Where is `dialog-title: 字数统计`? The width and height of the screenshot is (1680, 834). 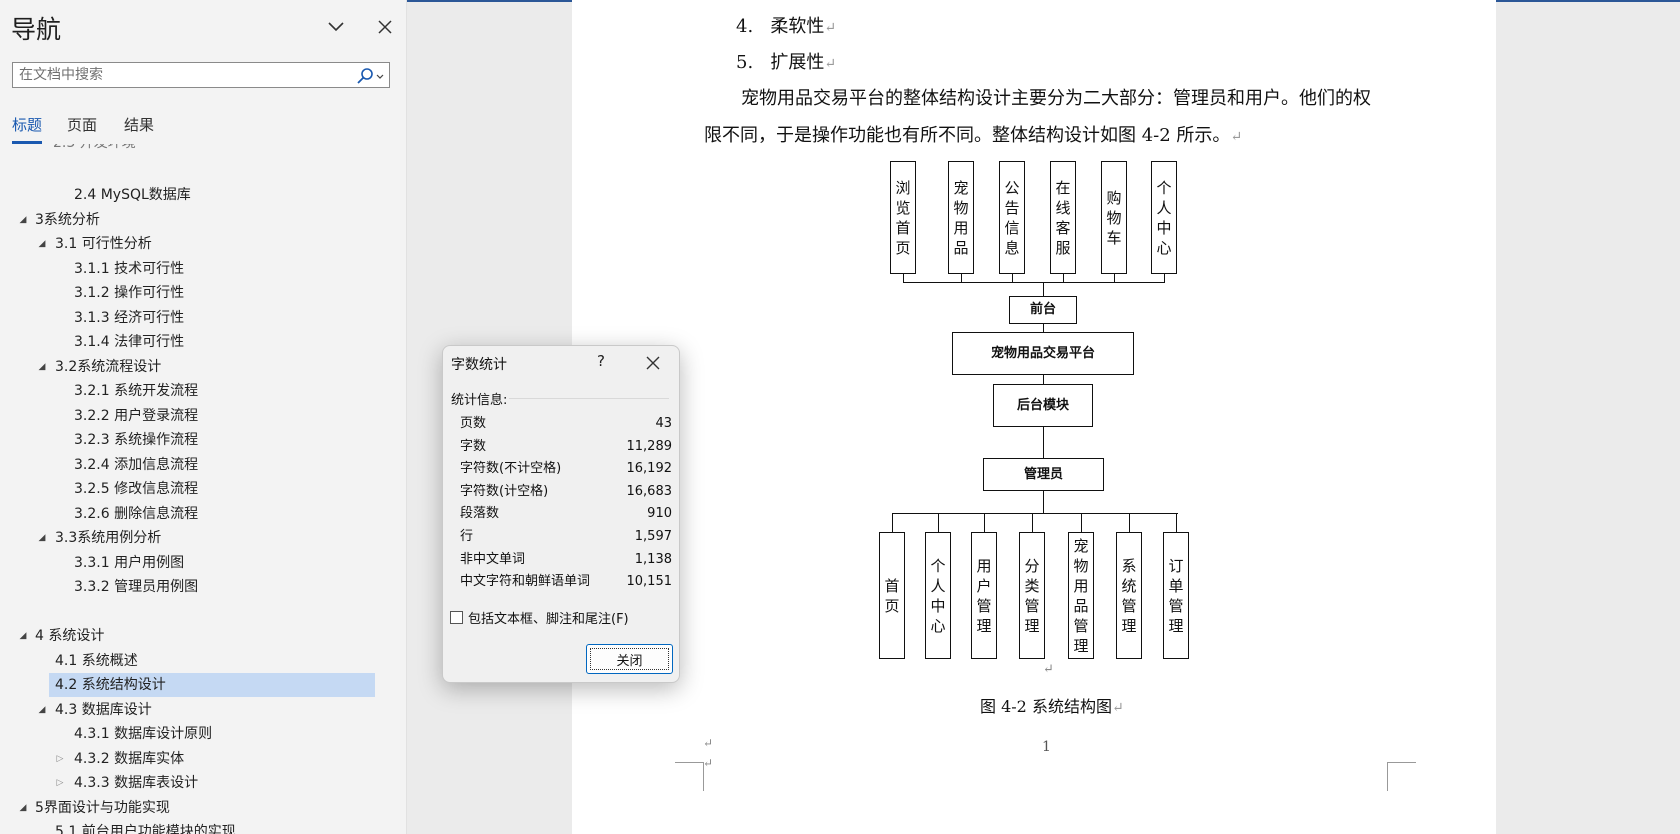 dialog-title: 字数统计 is located at coordinates (479, 365).